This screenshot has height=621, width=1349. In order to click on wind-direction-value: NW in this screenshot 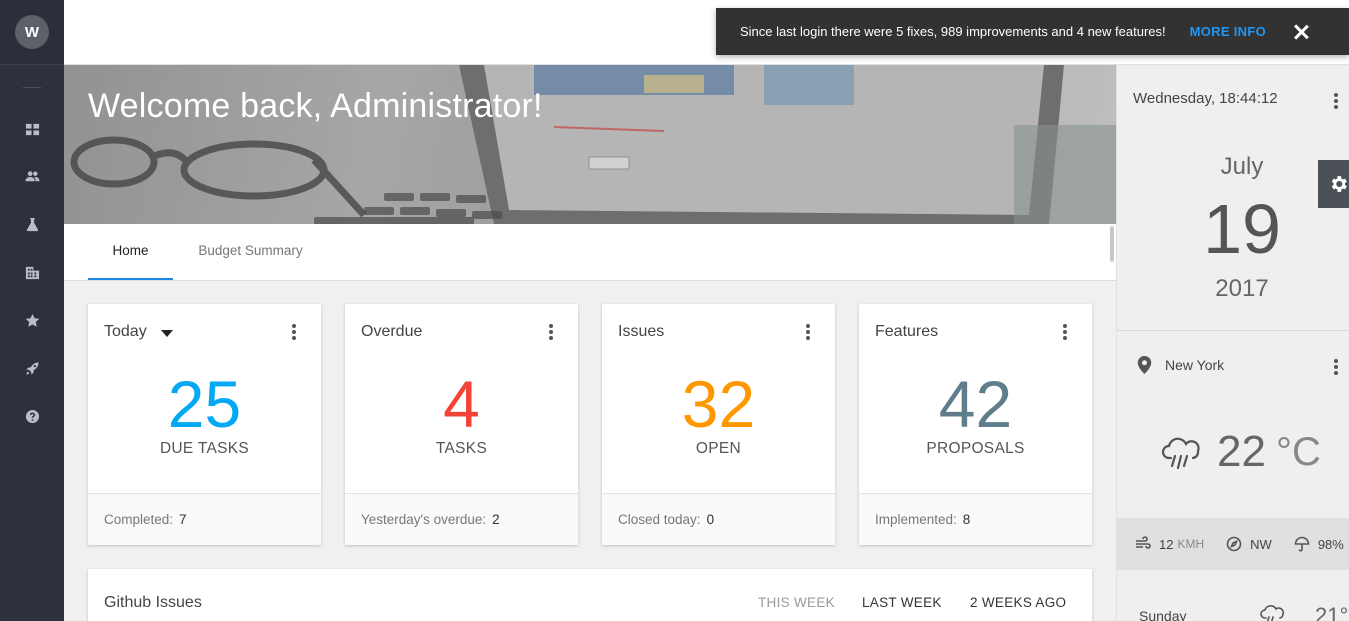, I will do `click(1261, 544)`.